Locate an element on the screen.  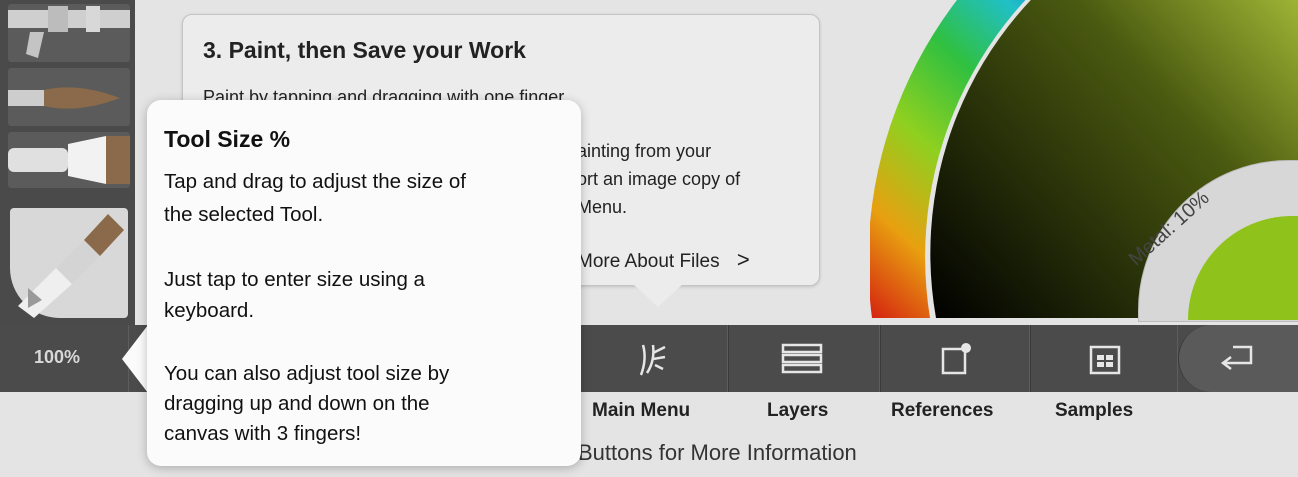
tool-size-value: 100% is located at coordinates (57, 357).